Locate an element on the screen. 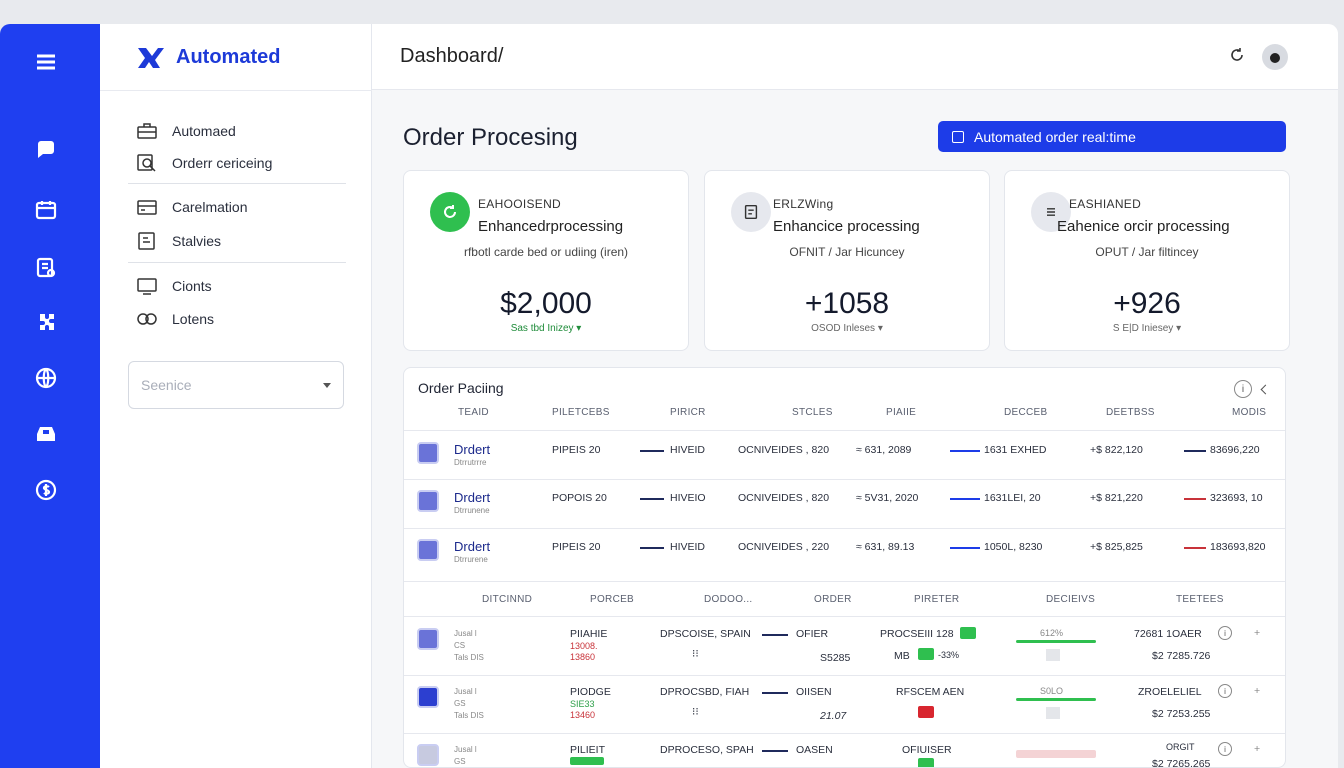 This screenshot has height=768, width=1344. cell: PIPEIS 20 is located at coordinates (576, 547).